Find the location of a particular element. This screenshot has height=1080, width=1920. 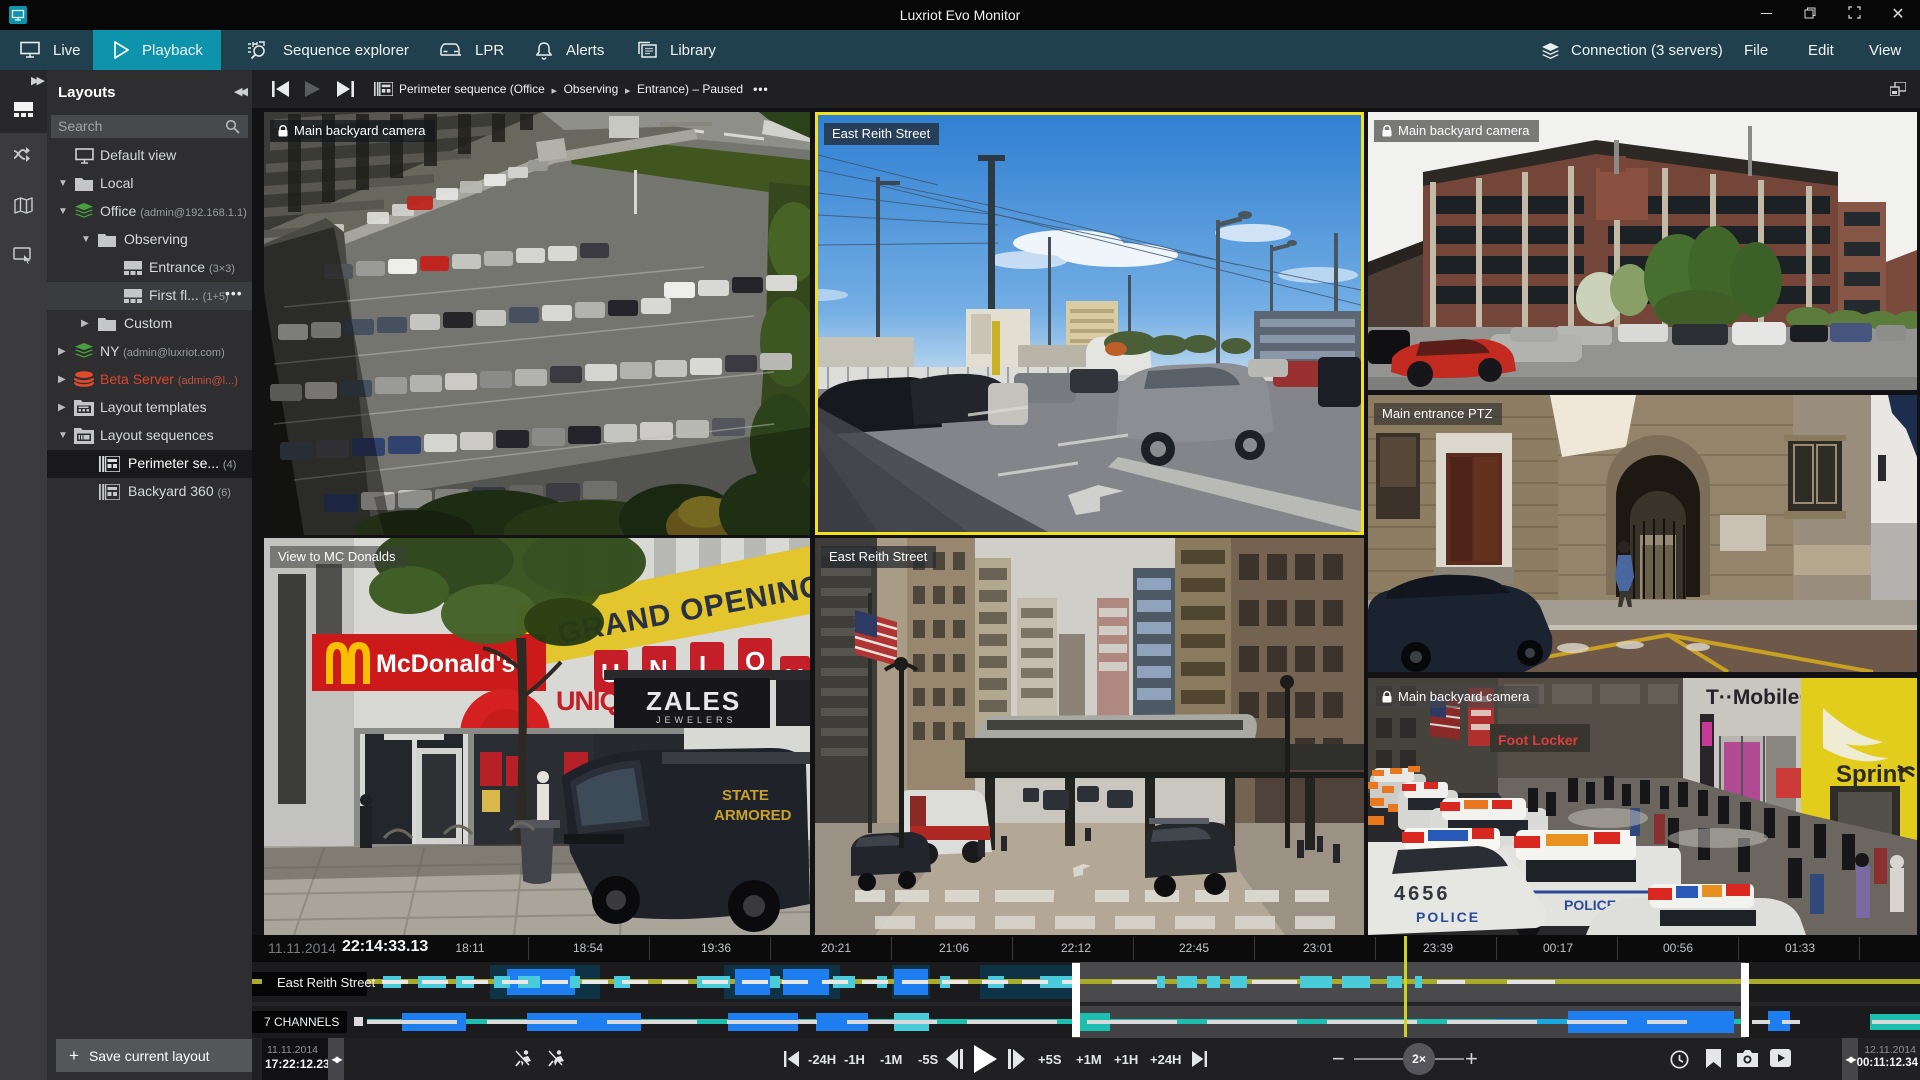

svg-text: POLICE is located at coordinates (1448, 917).